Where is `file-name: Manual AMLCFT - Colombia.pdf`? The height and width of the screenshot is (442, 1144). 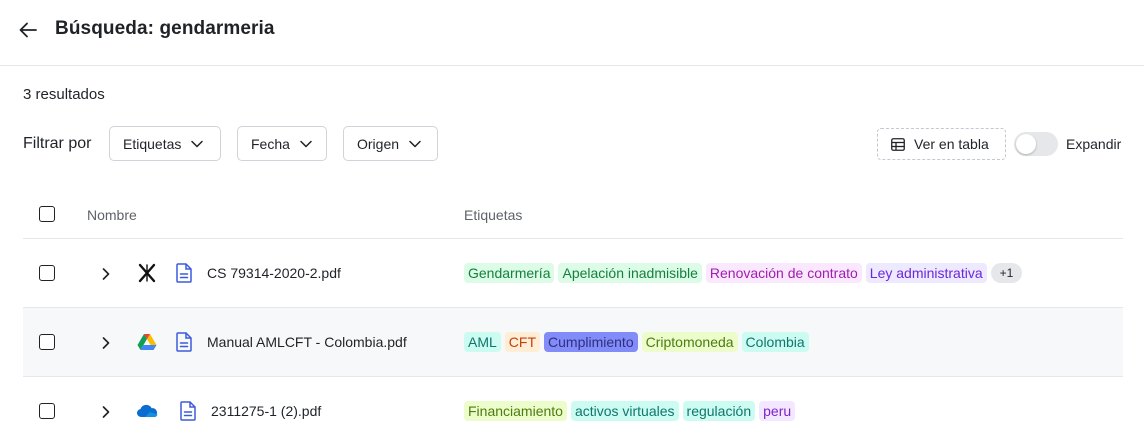
file-name: Manual AMLCFT - Colombia.pdf is located at coordinates (307, 342).